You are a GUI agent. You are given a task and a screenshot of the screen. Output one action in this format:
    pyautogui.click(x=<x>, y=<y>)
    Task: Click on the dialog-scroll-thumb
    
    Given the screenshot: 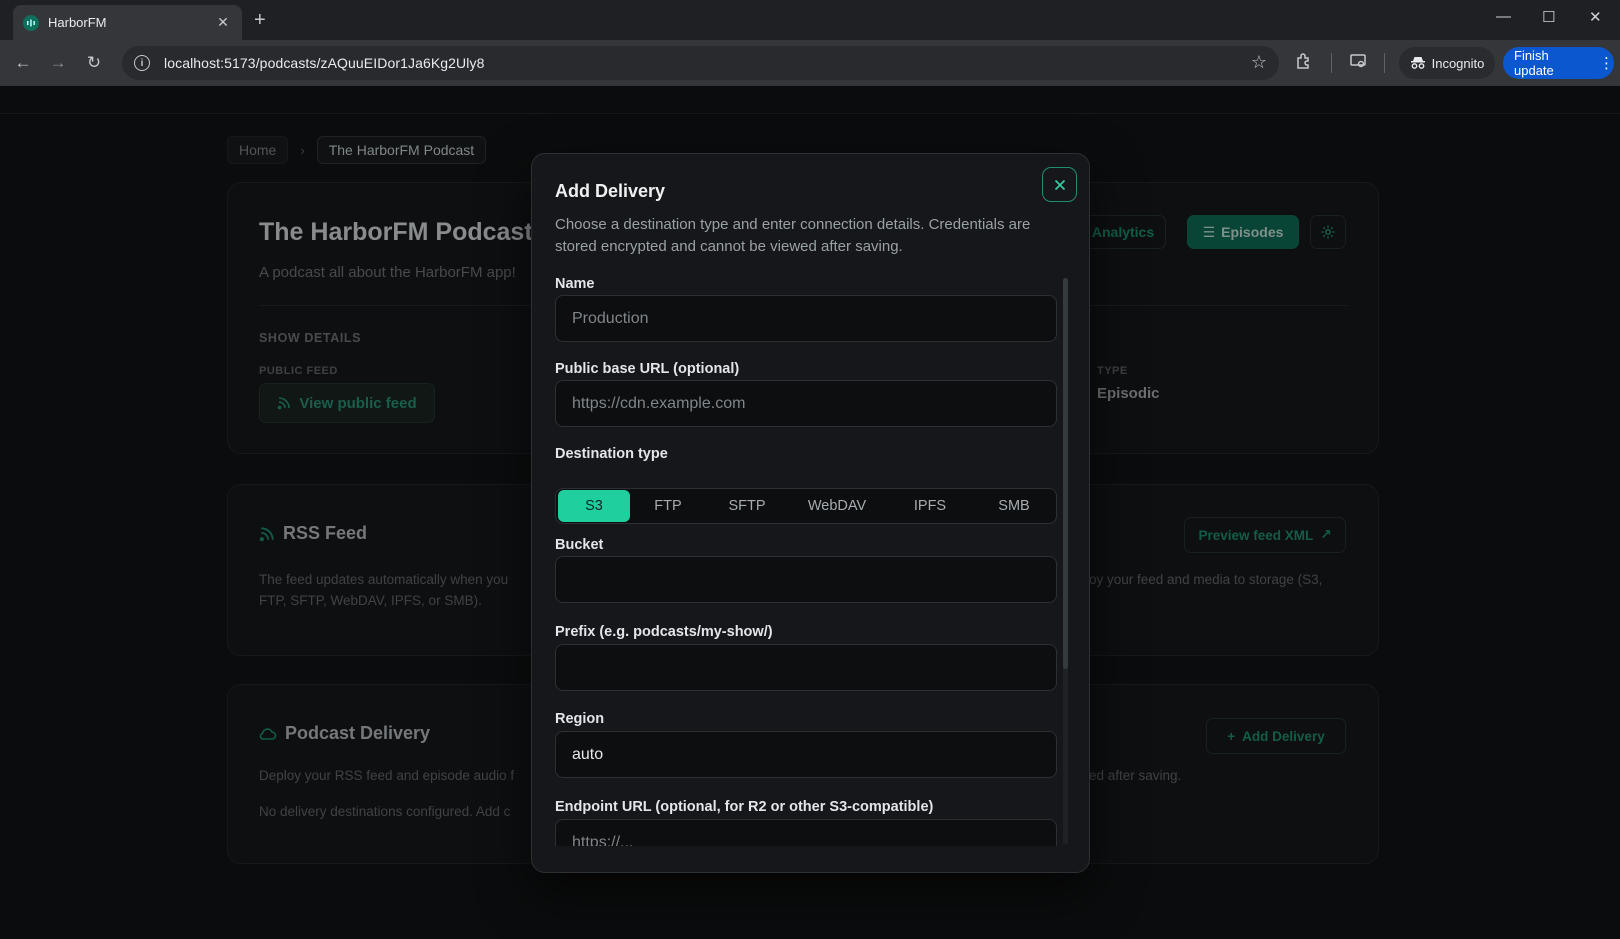 What is the action you would take?
    pyautogui.click(x=1065, y=473)
    